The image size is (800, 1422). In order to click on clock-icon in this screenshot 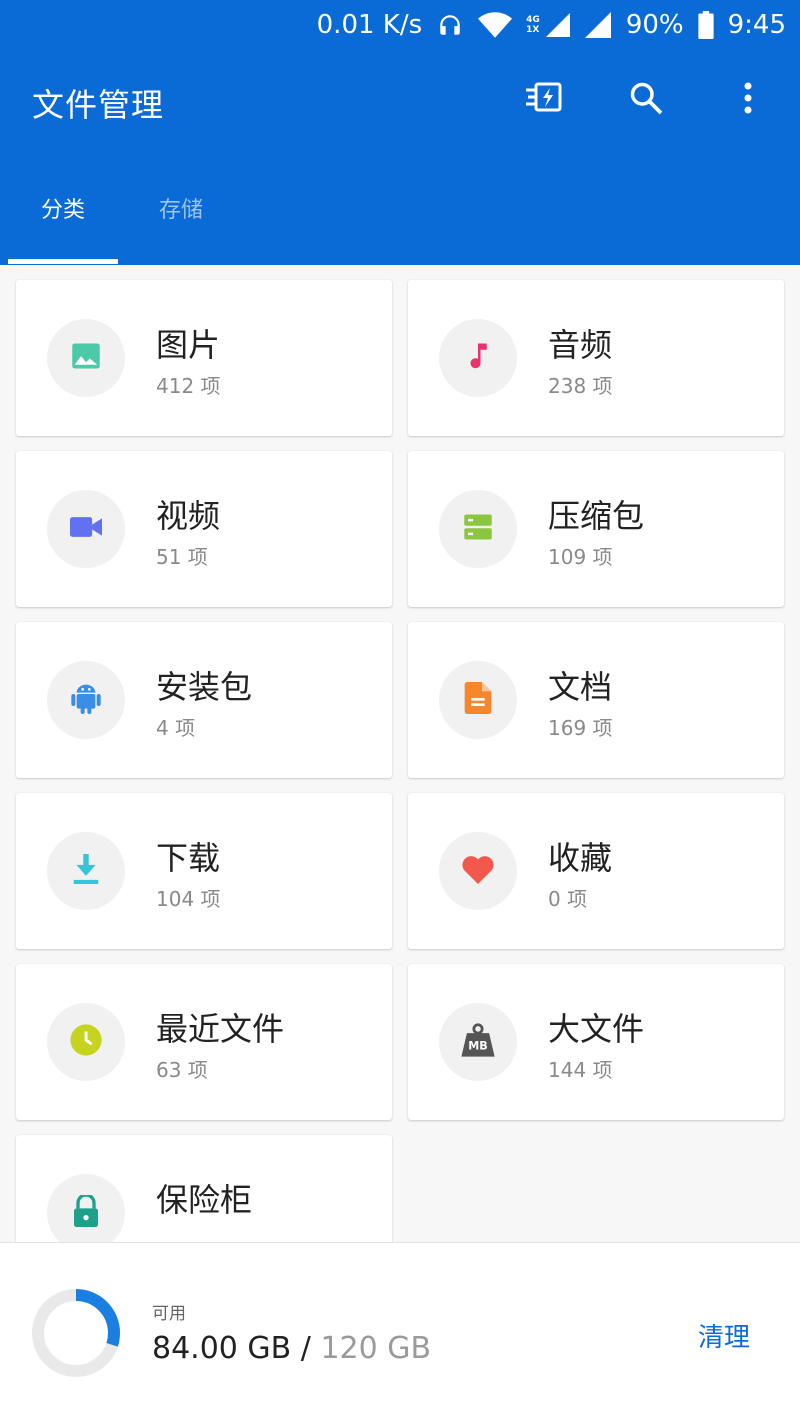, I will do `click(86, 1042)`.